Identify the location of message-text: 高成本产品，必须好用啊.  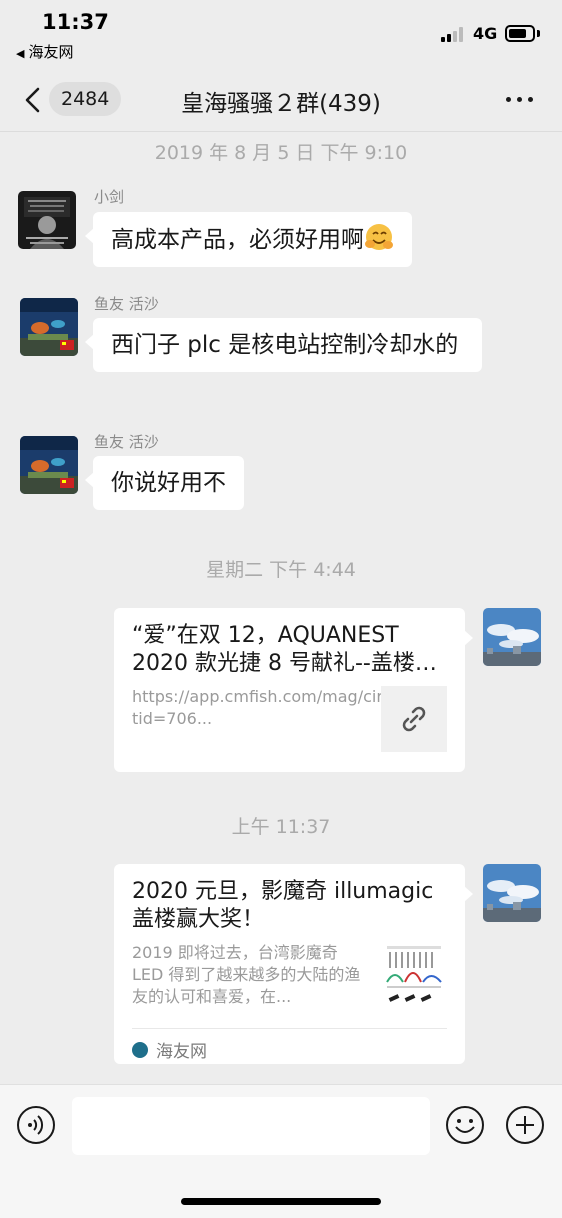
(237, 240).